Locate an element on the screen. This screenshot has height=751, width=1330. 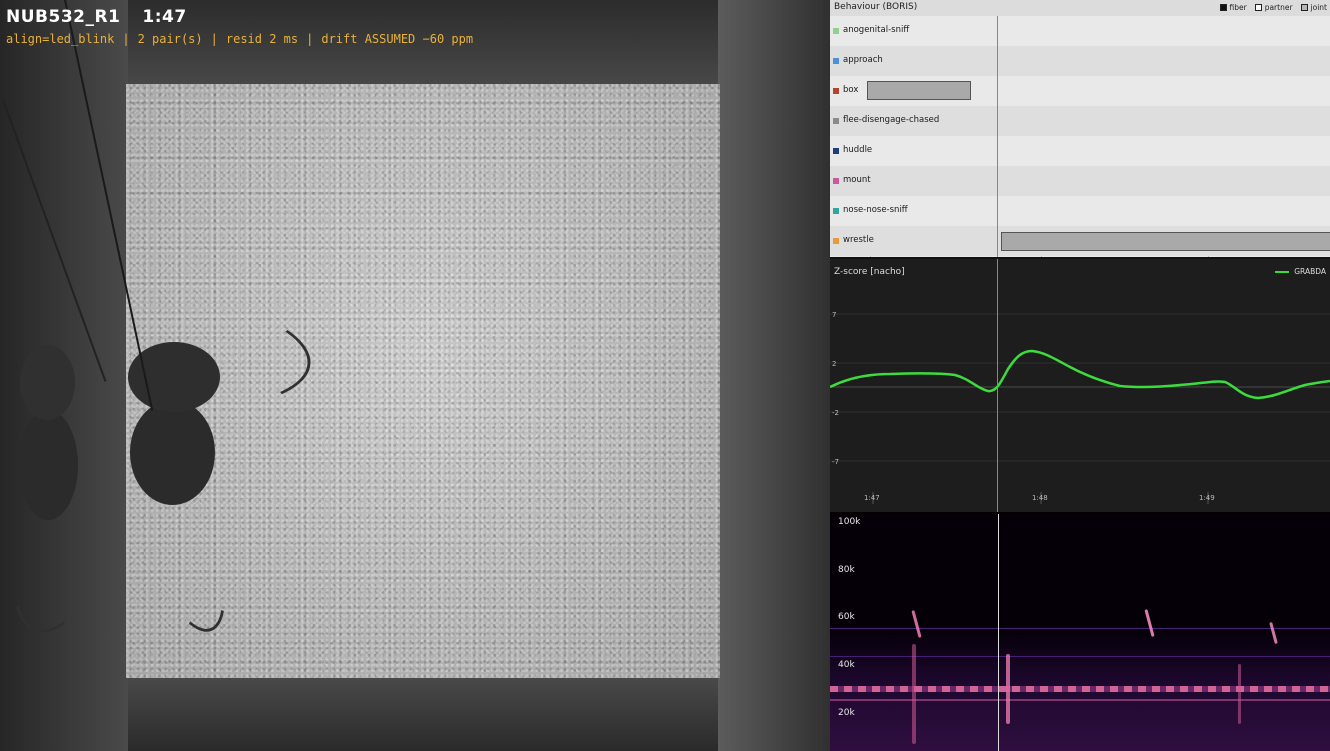
arena-wall-right is located at coordinates (774, 375).